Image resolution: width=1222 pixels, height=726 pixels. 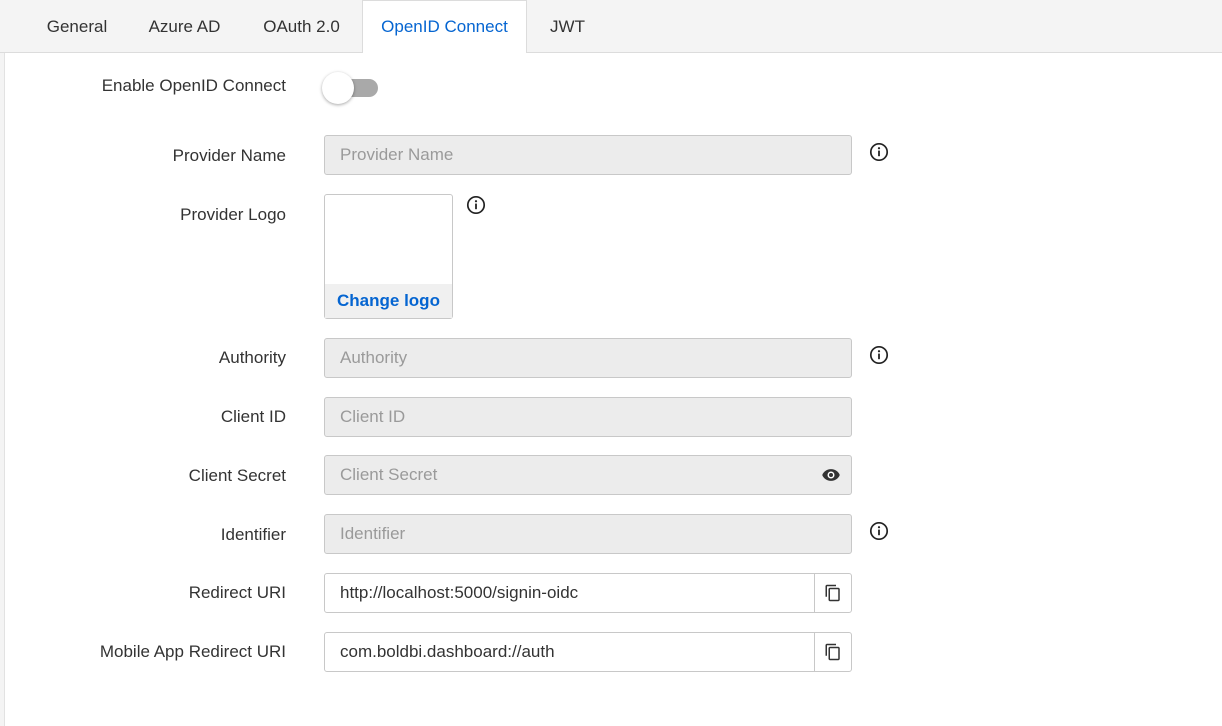 What do you see at coordinates (388, 301) in the screenshot?
I see `change-logo-button: Change logo` at bounding box center [388, 301].